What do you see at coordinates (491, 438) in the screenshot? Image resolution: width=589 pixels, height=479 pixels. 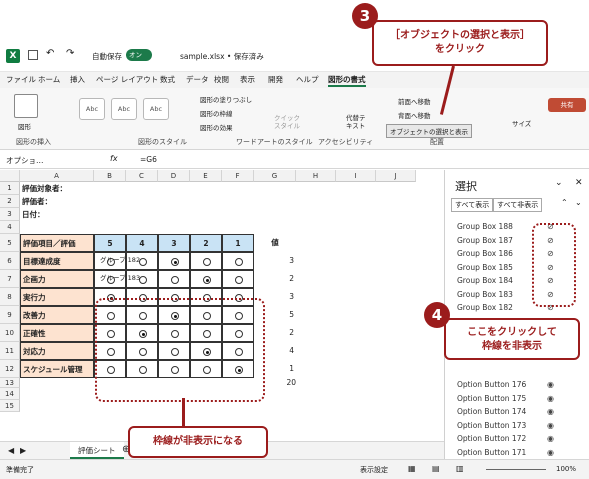 I see `pane-item-option: Option Button 172` at bounding box center [491, 438].